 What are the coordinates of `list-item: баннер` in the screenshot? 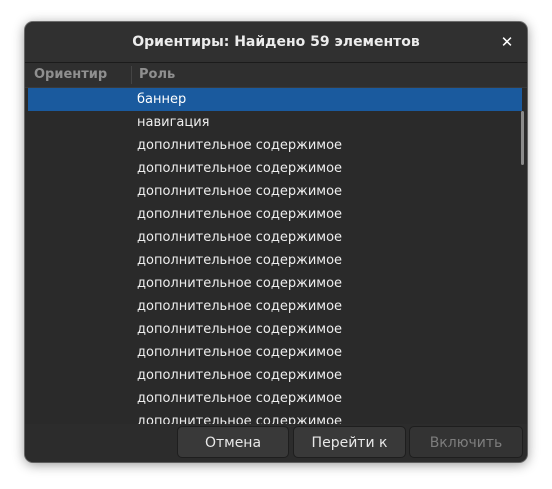 It's located at (275, 99).